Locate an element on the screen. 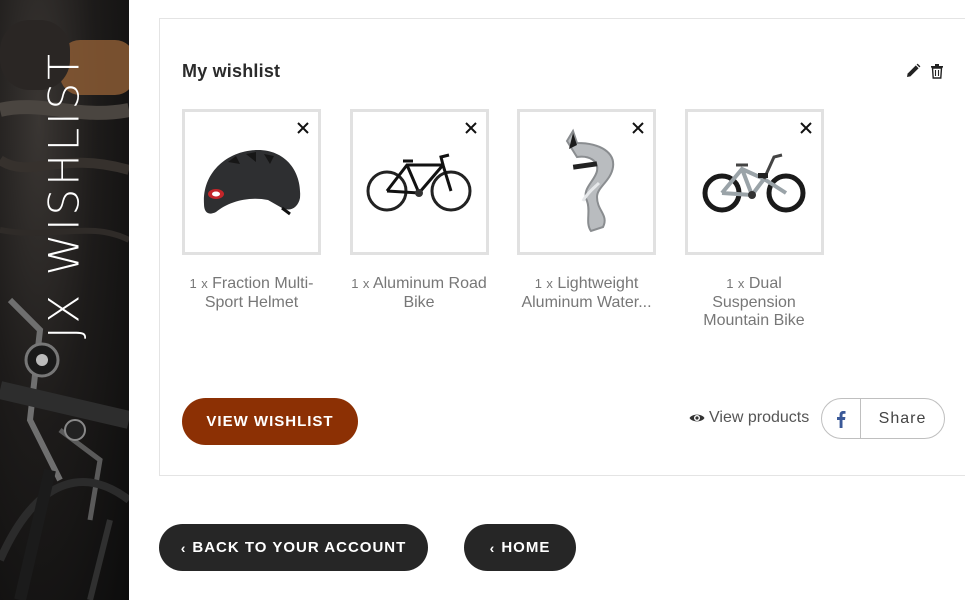 The width and height of the screenshot is (965, 600). product-name: 1 x Fraction Multi-Sport Helmet is located at coordinates (251, 293).